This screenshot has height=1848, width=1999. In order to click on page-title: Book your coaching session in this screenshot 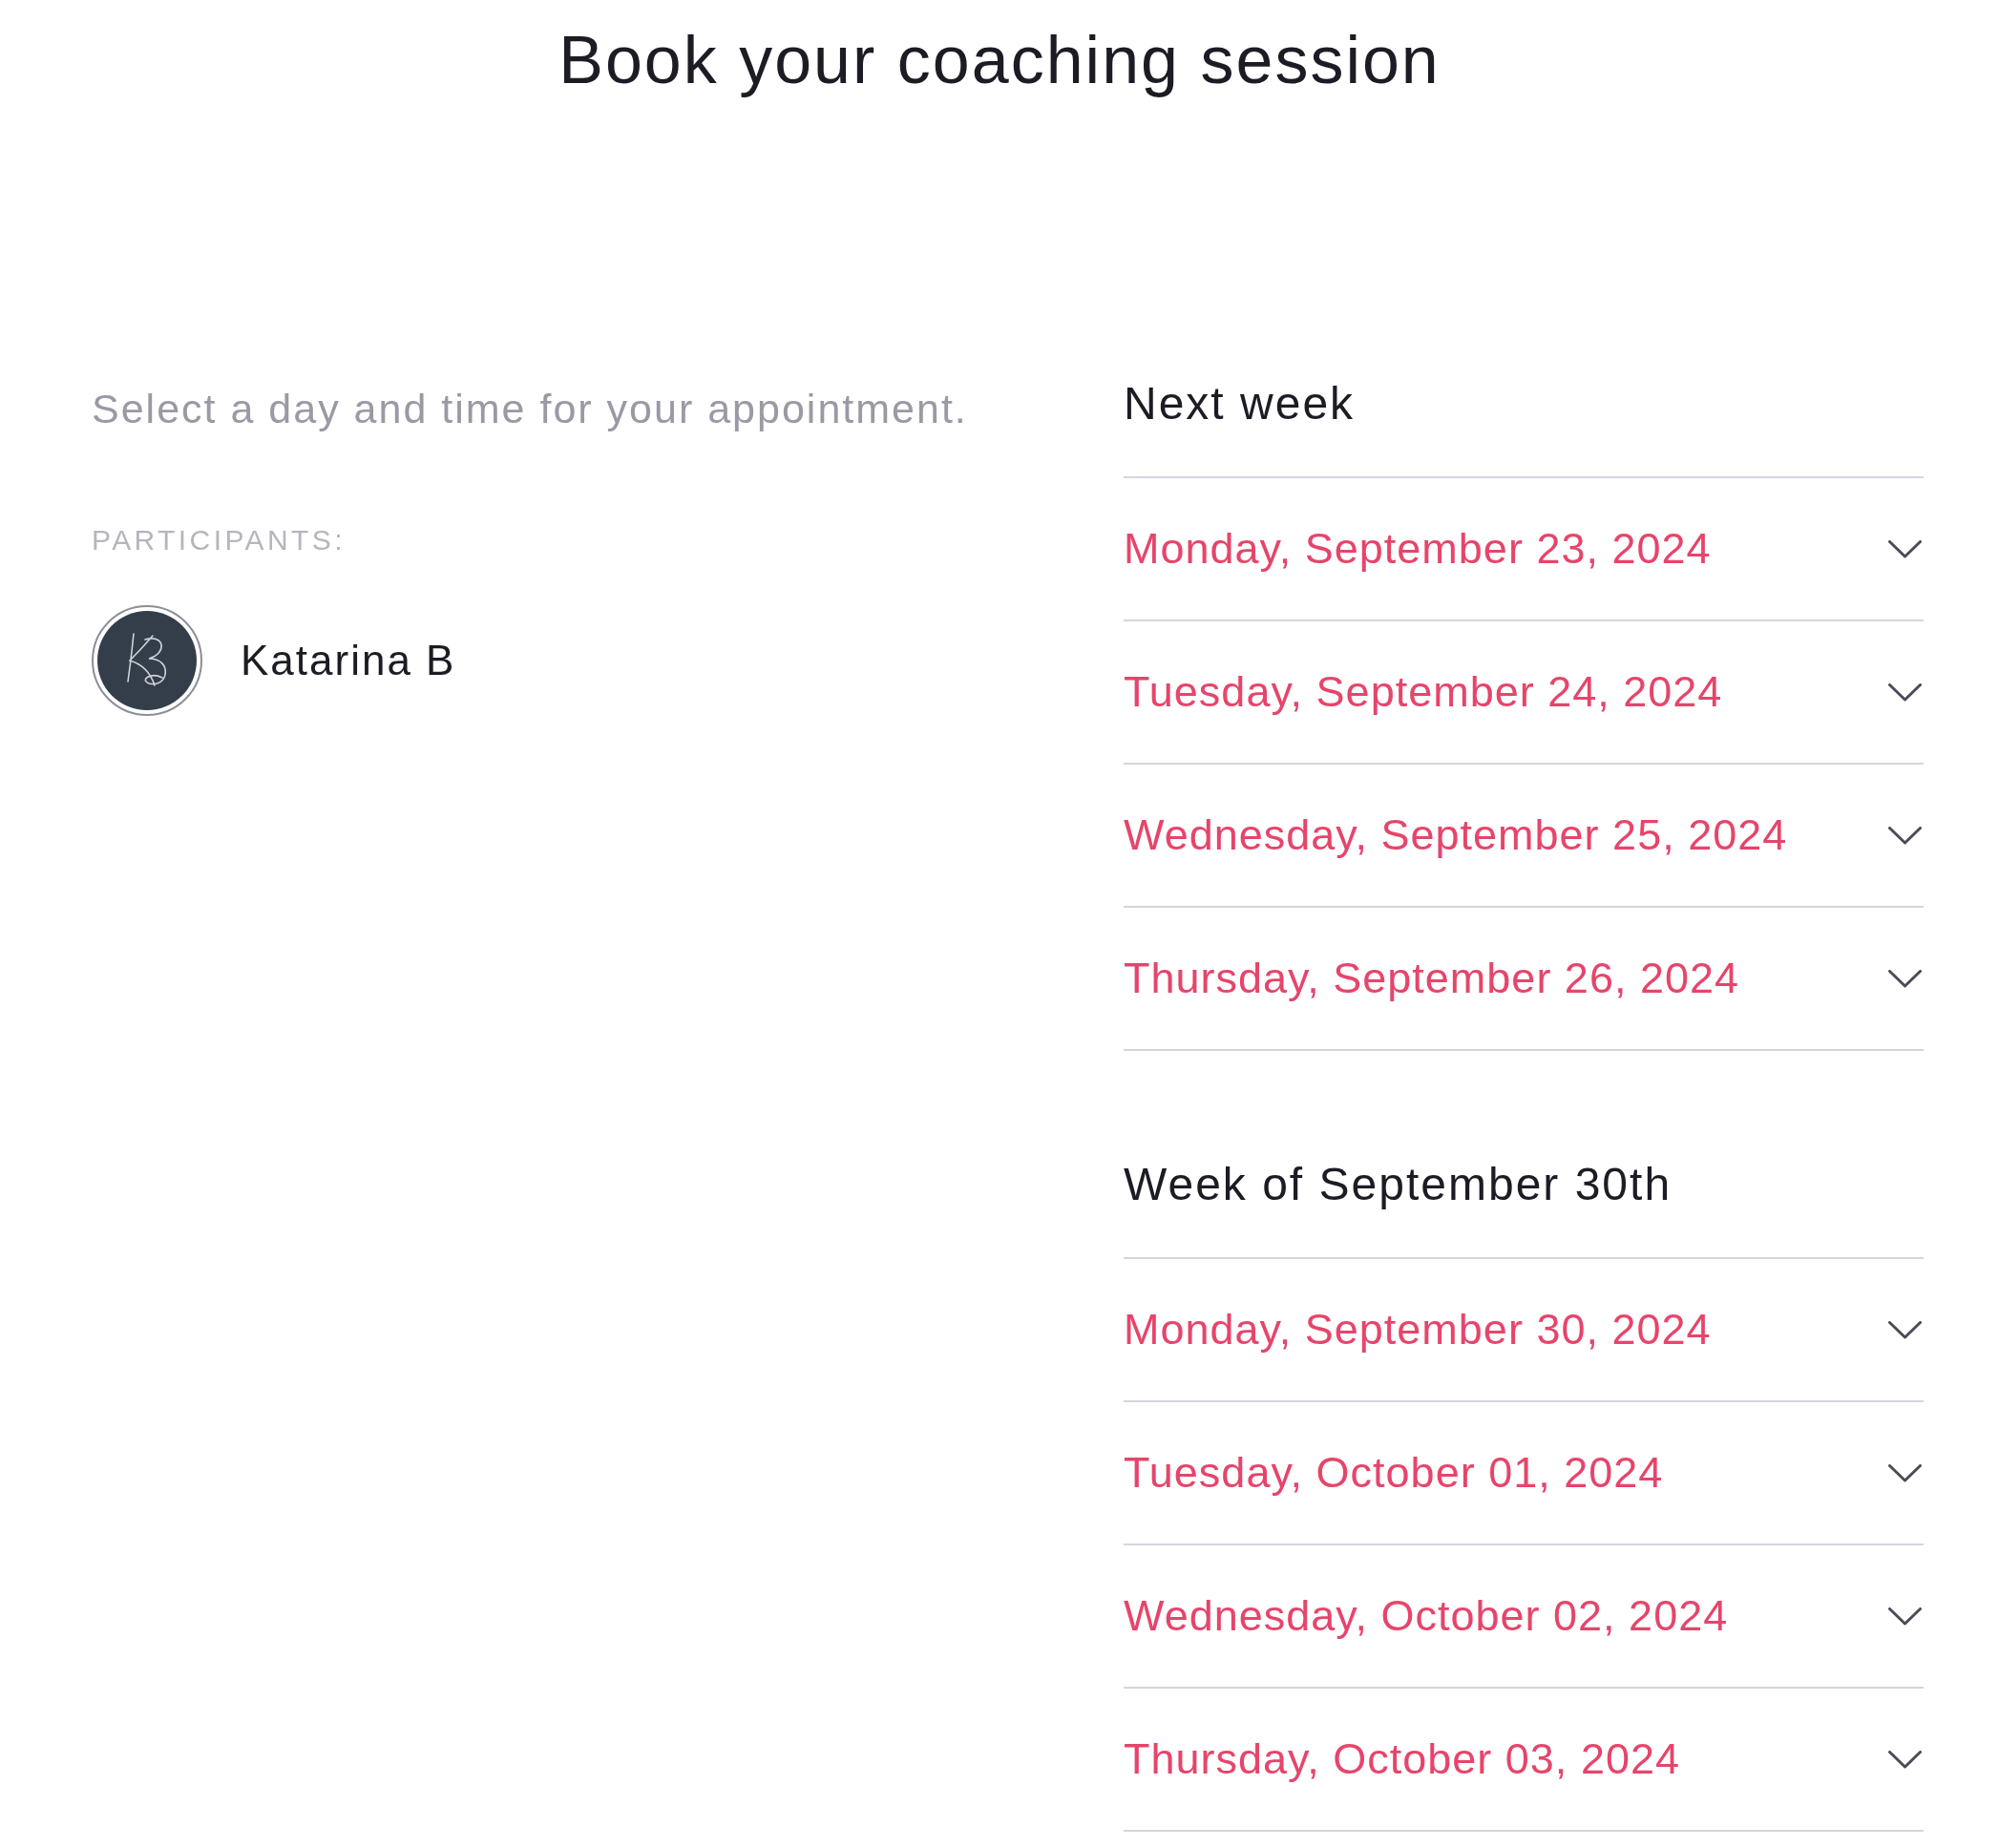, I will do `click(999, 61)`.